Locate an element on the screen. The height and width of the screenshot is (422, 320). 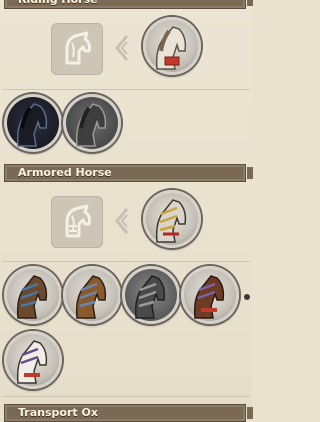
section-title: Transport Ox is located at coordinates (58, 412).